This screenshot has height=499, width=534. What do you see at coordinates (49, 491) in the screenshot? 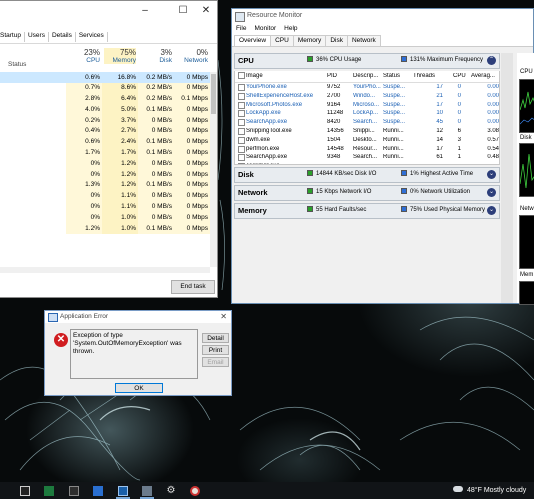
I see `excel-icon` at bounding box center [49, 491].